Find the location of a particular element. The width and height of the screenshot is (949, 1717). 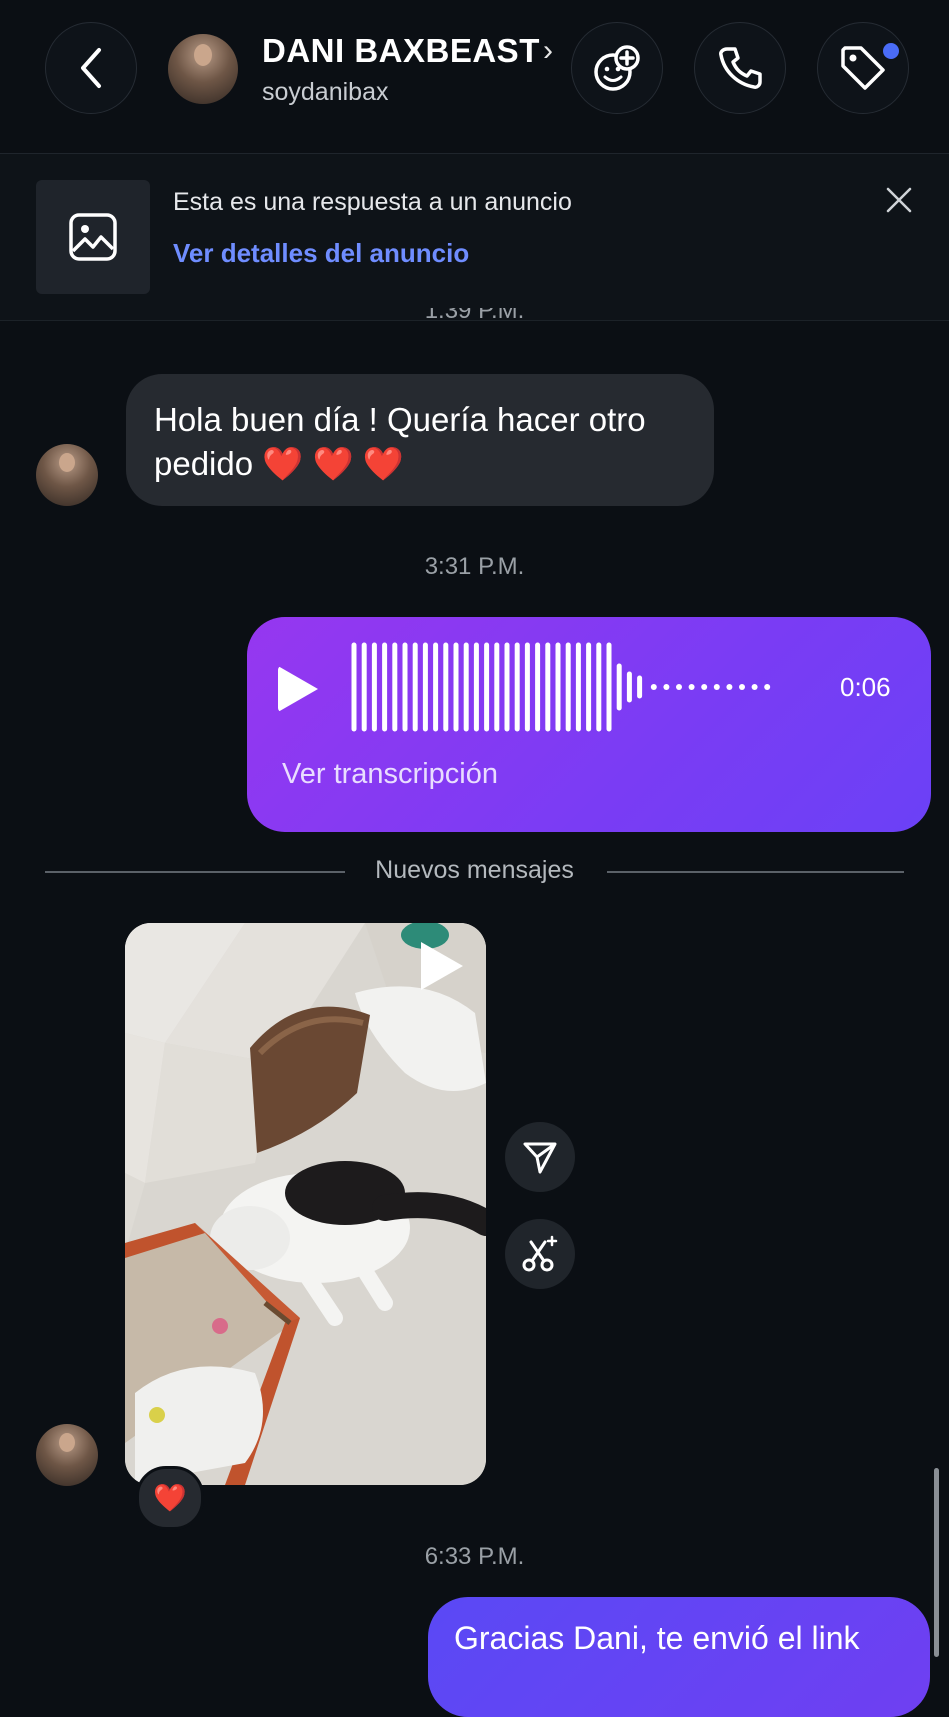

send-icon is located at coordinates (540, 1158).